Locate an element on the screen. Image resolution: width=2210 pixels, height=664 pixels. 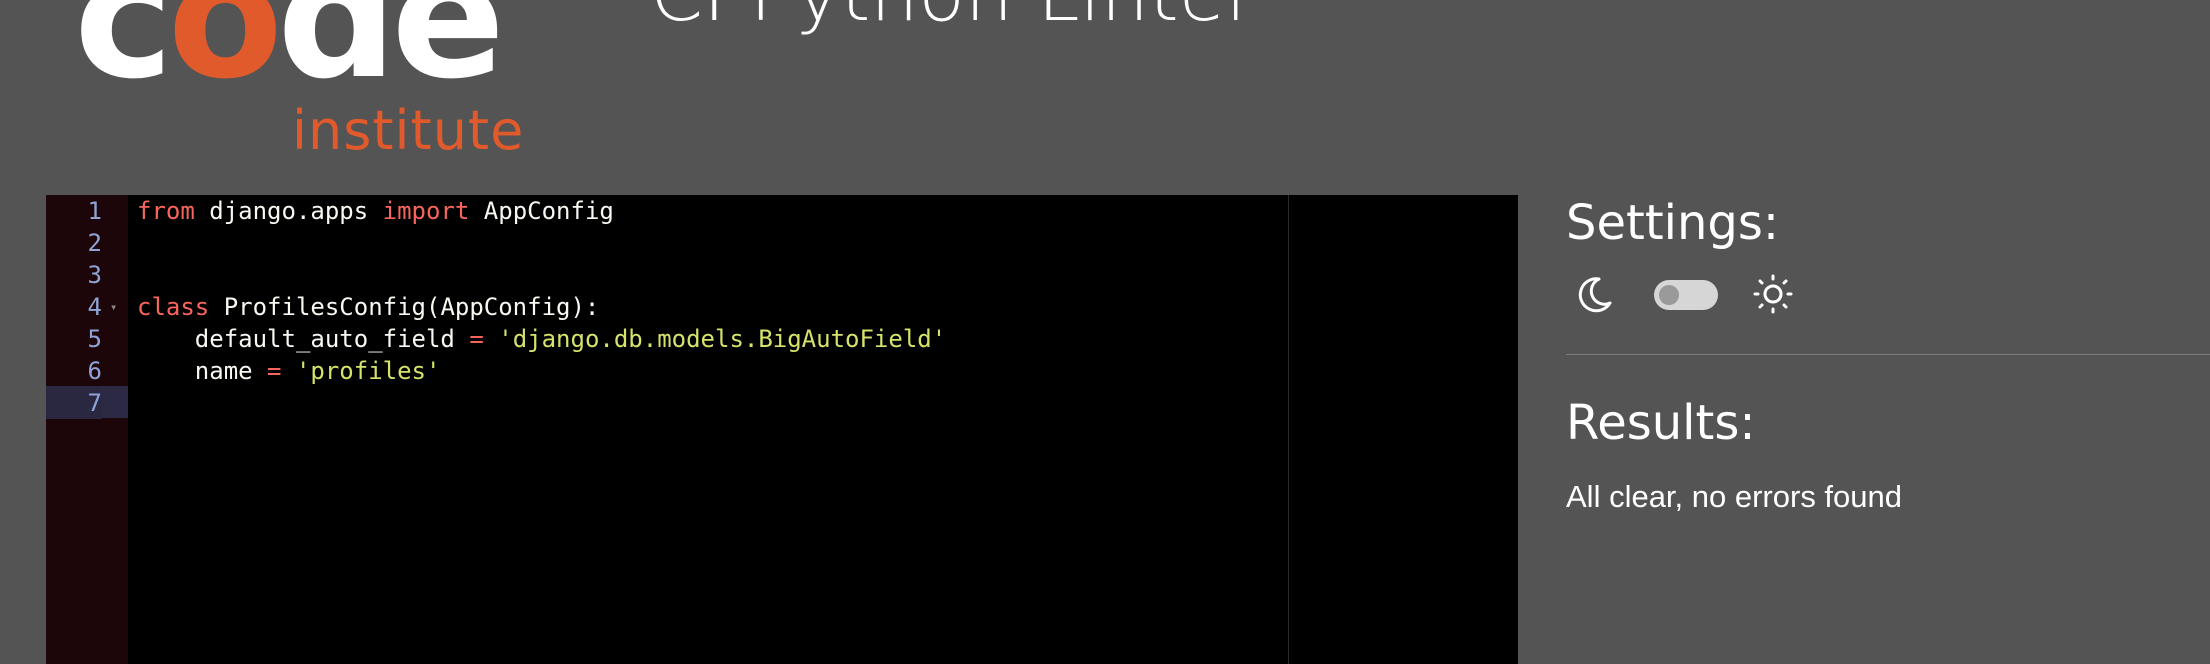
settings-heading: Settings: is located at coordinates (1673, 223).